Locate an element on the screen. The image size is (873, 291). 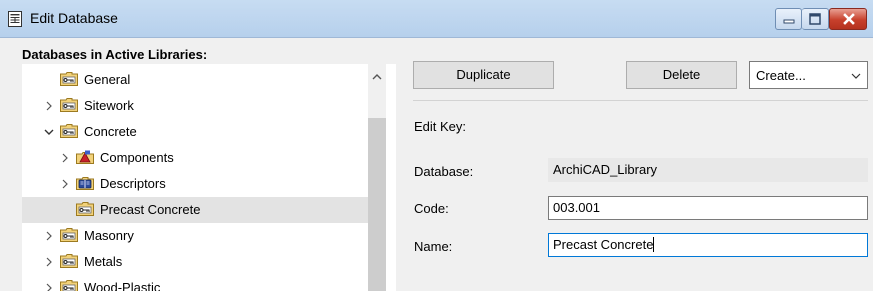
maximize-icon is located at coordinates (815, 19).